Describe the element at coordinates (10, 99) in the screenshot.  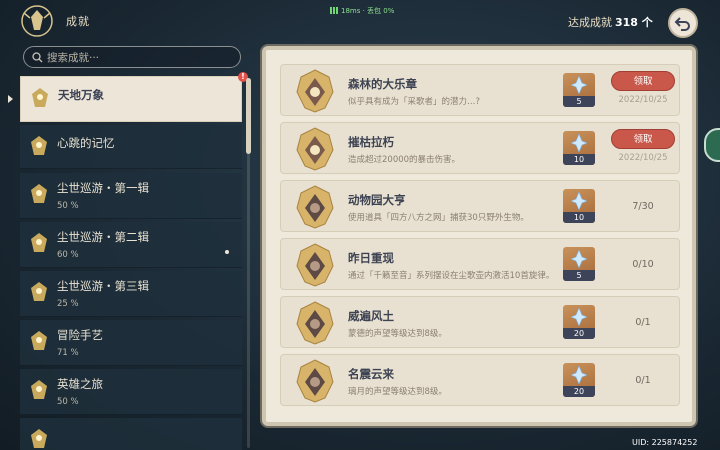
I see `selection-arrow-icon` at that location.